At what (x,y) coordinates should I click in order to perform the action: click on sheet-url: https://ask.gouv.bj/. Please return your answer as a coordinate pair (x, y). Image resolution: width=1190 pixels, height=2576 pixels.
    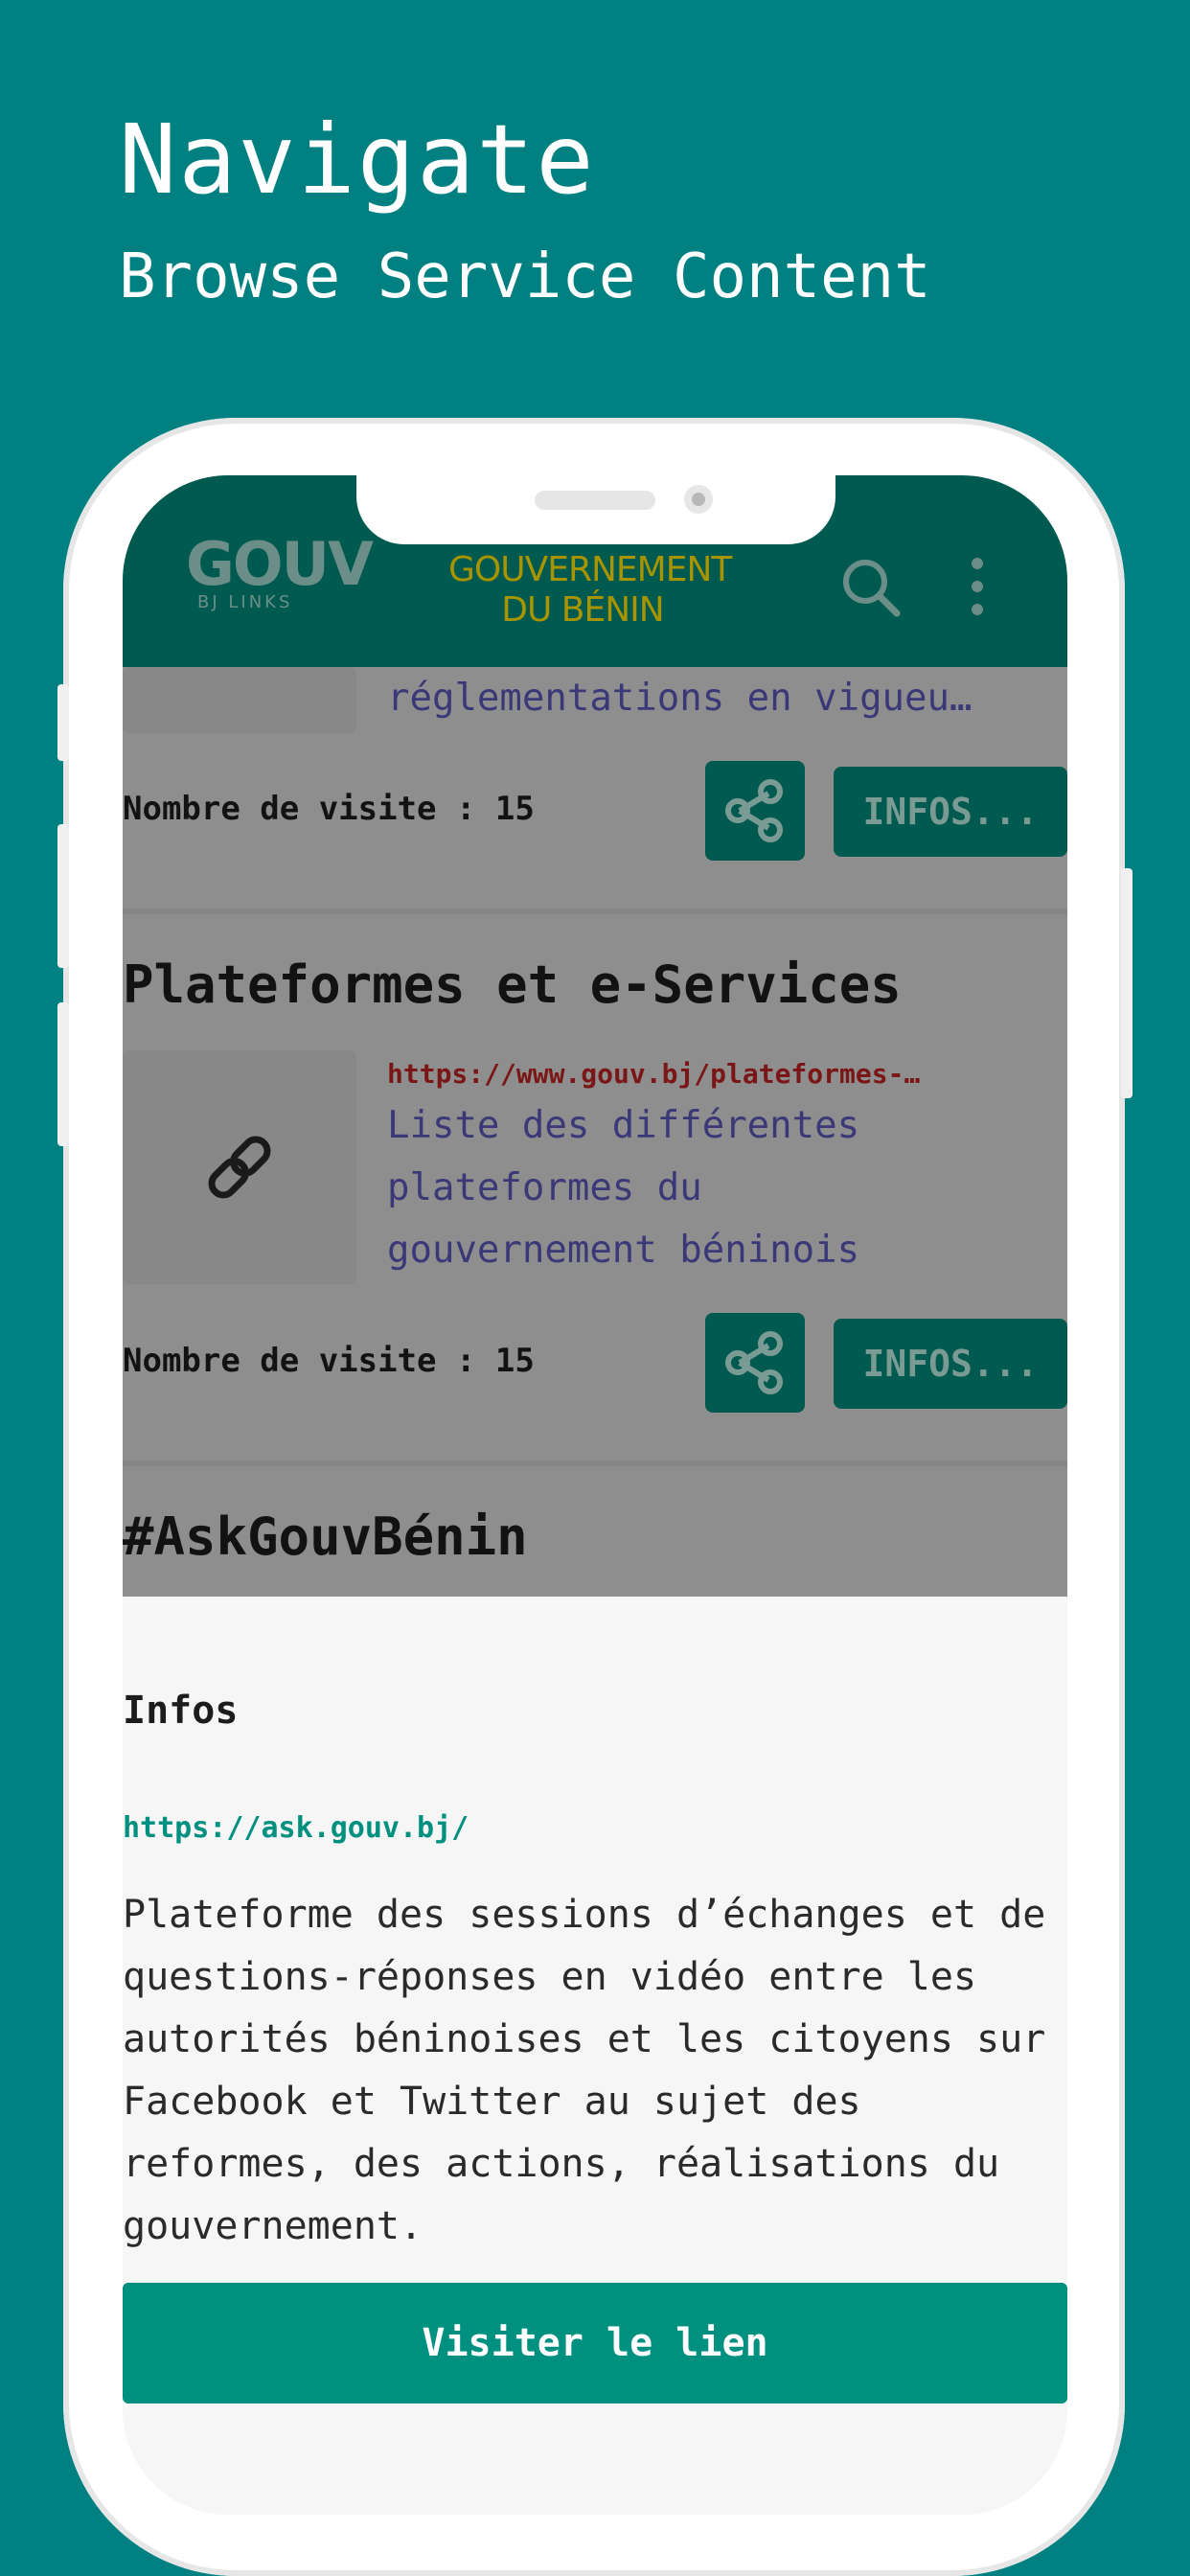
    Looking at the image, I should click on (296, 1828).